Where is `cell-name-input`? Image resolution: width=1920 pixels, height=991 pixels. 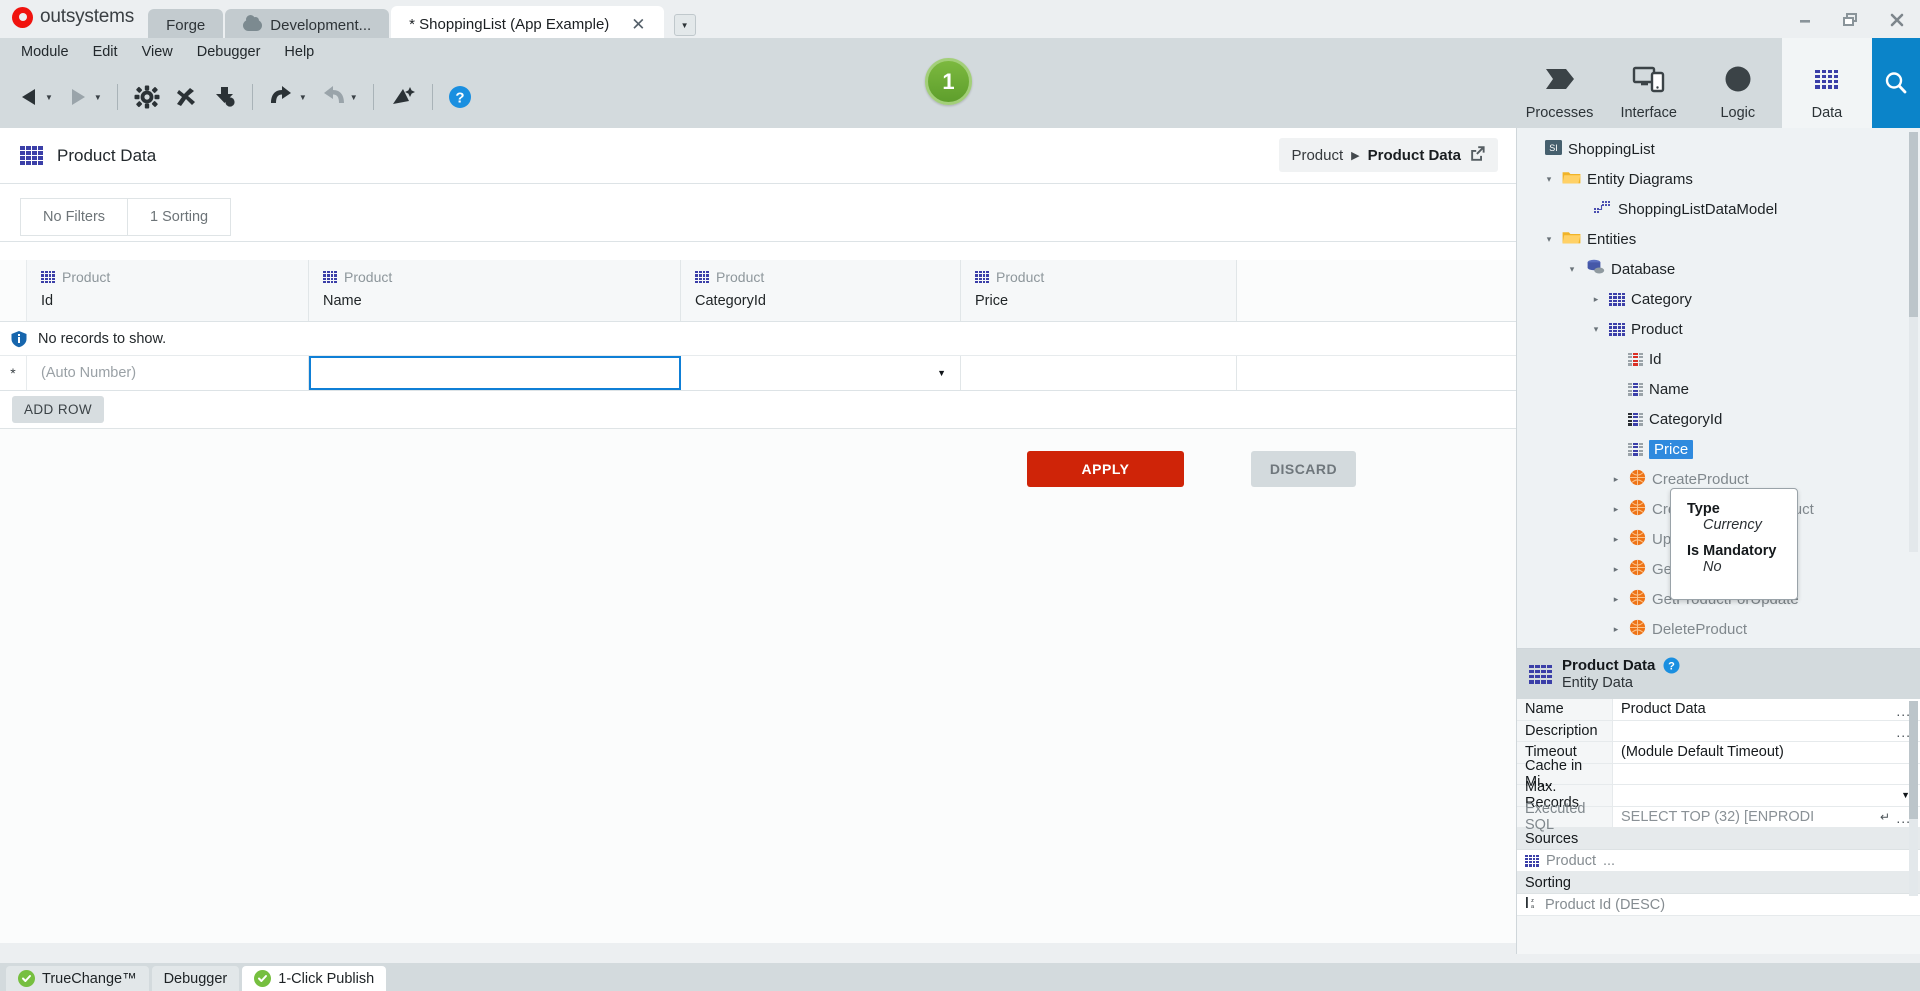
cell-name-input is located at coordinates (495, 373).